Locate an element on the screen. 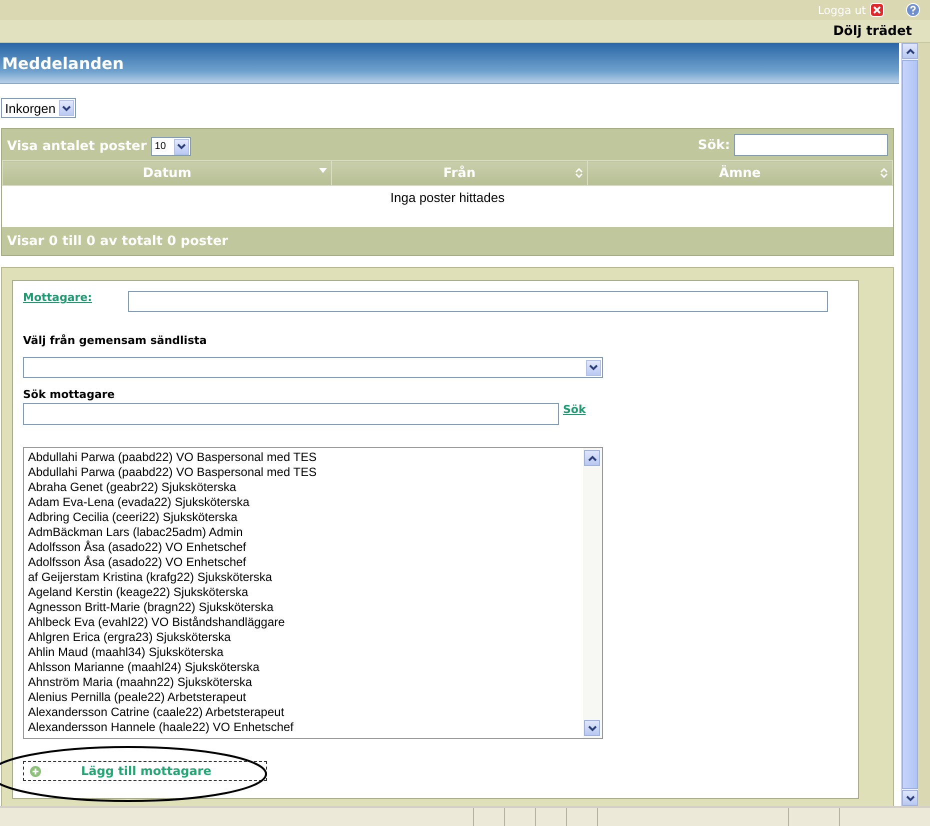 This screenshot has width=930, height=826. list-item: Adam Eva-Lena (evada22) Sjuksköterska is located at coordinates (305, 502).